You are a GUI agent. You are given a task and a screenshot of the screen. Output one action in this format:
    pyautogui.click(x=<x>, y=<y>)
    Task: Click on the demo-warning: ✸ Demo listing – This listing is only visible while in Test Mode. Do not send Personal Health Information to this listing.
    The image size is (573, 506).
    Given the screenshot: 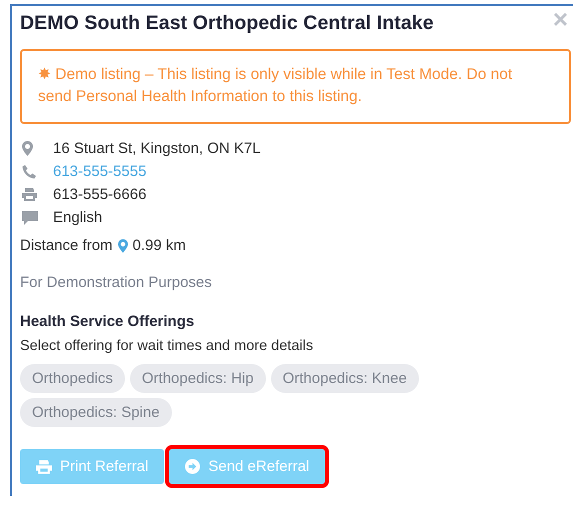 What is the action you would take?
    pyautogui.click(x=295, y=86)
    